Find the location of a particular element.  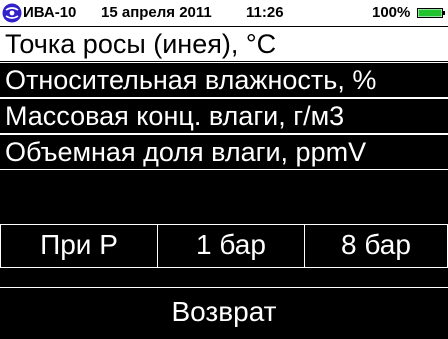

menu-item-label: Массовая конц. влаги, г/м3 is located at coordinates (175, 116).